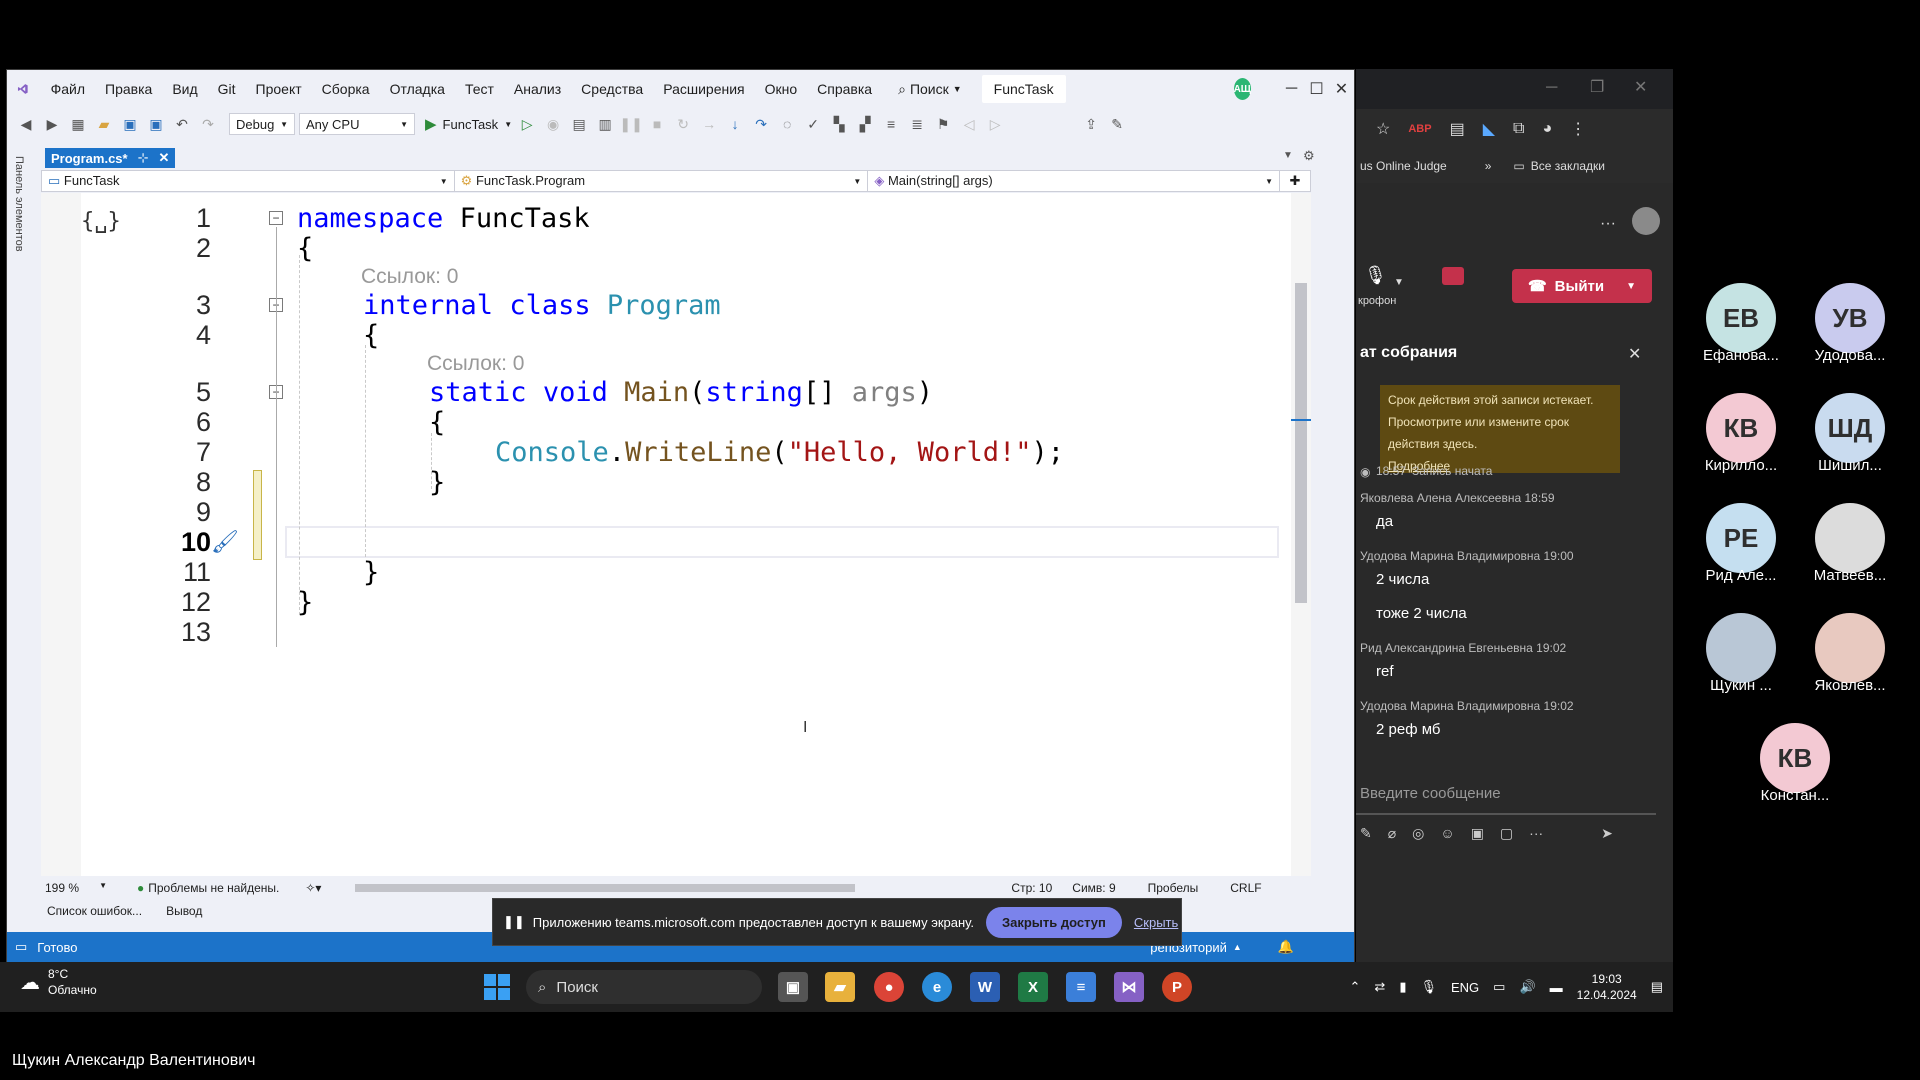 This screenshot has height=1080, width=1920. Describe the element at coordinates (930, 89) in the screenshot. I see `vs-search: ⌕ Поиск ▼` at that location.